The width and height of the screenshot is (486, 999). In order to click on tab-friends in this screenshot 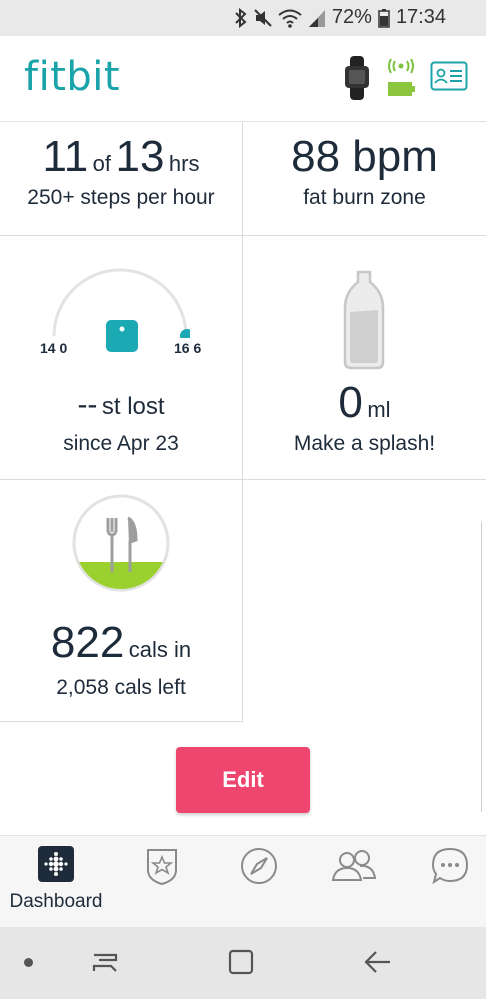, I will do `click(354, 868)`.